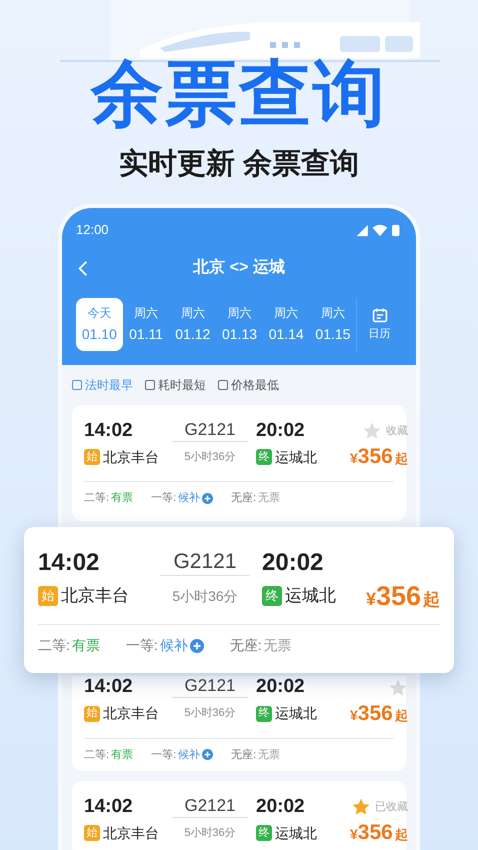  What do you see at coordinates (248, 385) in the screenshot?
I see `sort-option: 价格最低` at bounding box center [248, 385].